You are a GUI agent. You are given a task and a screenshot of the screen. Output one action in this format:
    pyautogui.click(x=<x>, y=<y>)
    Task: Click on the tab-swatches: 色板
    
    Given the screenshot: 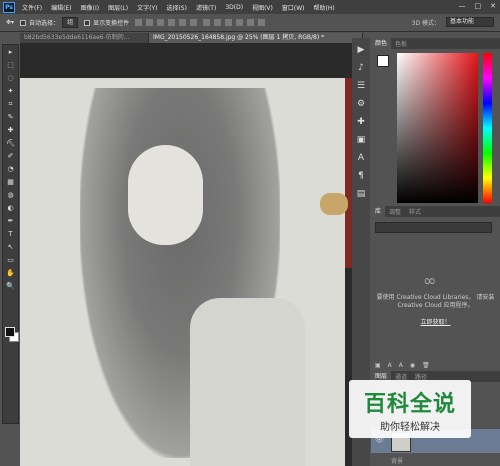 What is the action you would take?
    pyautogui.click(x=401, y=43)
    